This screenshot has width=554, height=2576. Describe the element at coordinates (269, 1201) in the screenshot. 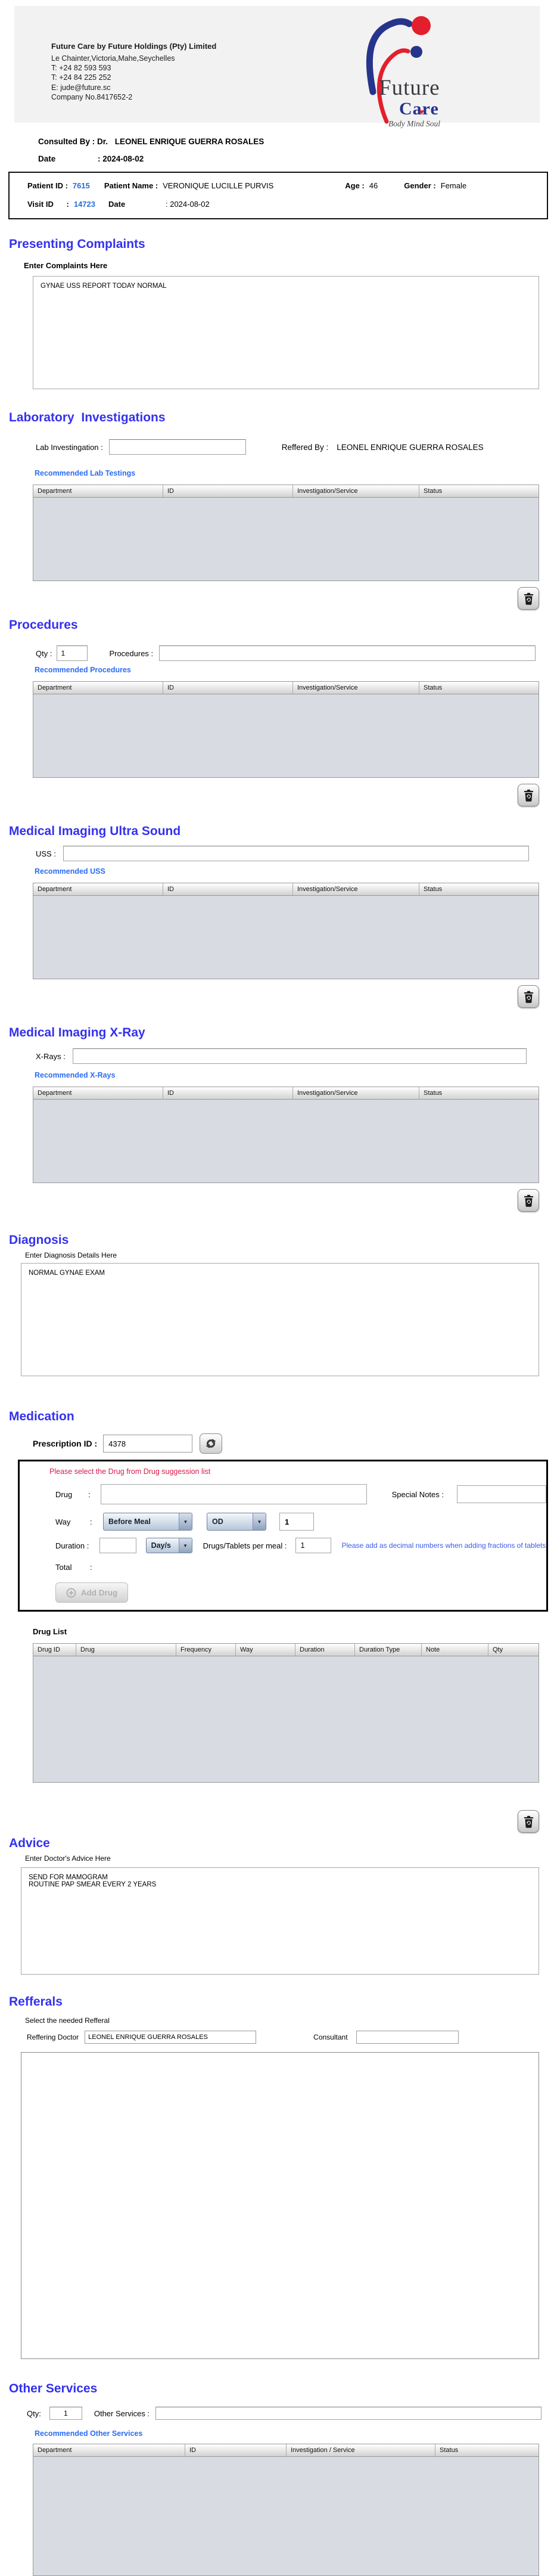

I see `xray-trash-row` at that location.